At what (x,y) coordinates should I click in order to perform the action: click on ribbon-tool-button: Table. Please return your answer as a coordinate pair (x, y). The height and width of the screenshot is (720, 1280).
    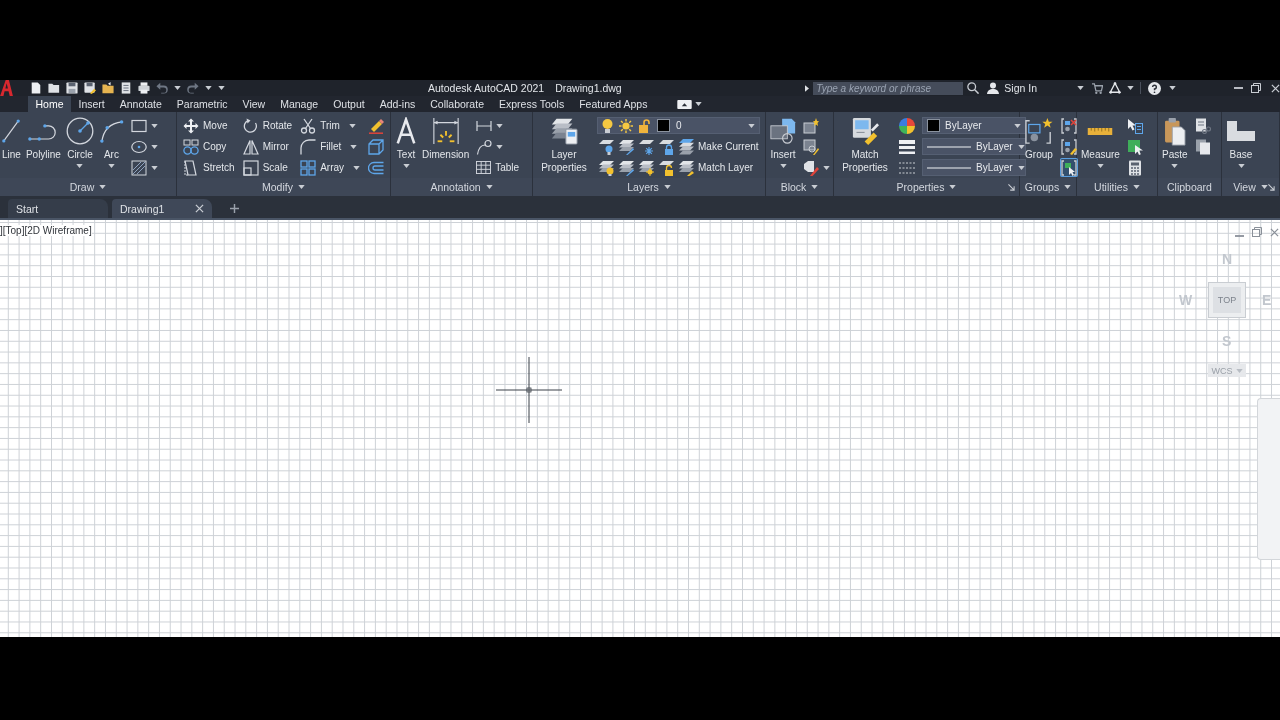
    Looking at the image, I should click on (498, 167).